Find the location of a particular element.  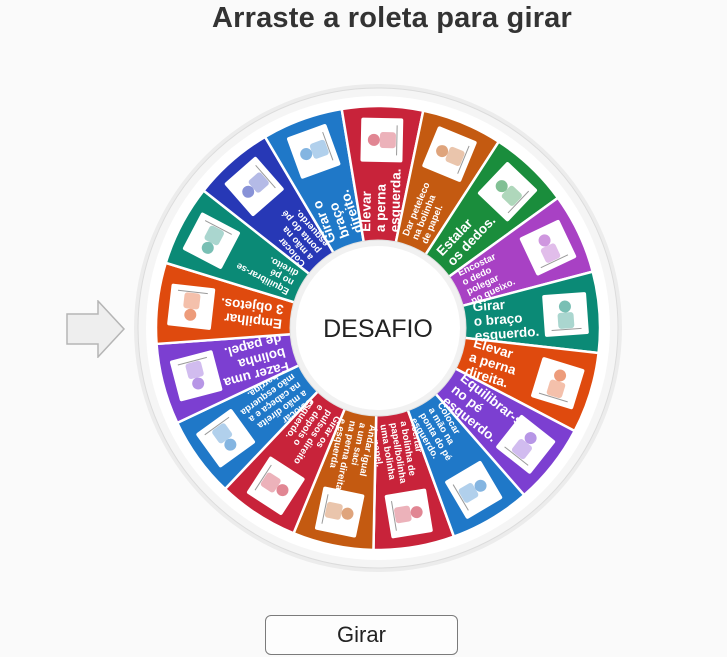

paper-ball-throw-icon is located at coordinates (408, 513).